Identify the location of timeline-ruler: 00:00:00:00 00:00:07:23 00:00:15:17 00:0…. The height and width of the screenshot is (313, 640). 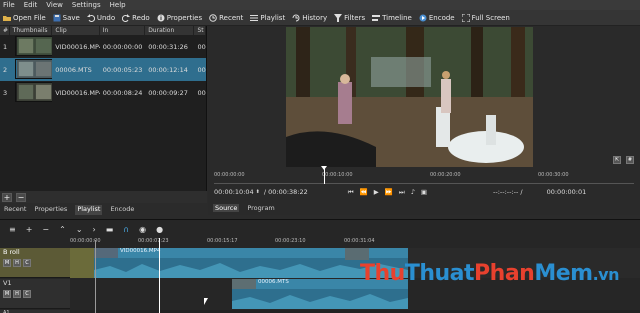
(355, 242).